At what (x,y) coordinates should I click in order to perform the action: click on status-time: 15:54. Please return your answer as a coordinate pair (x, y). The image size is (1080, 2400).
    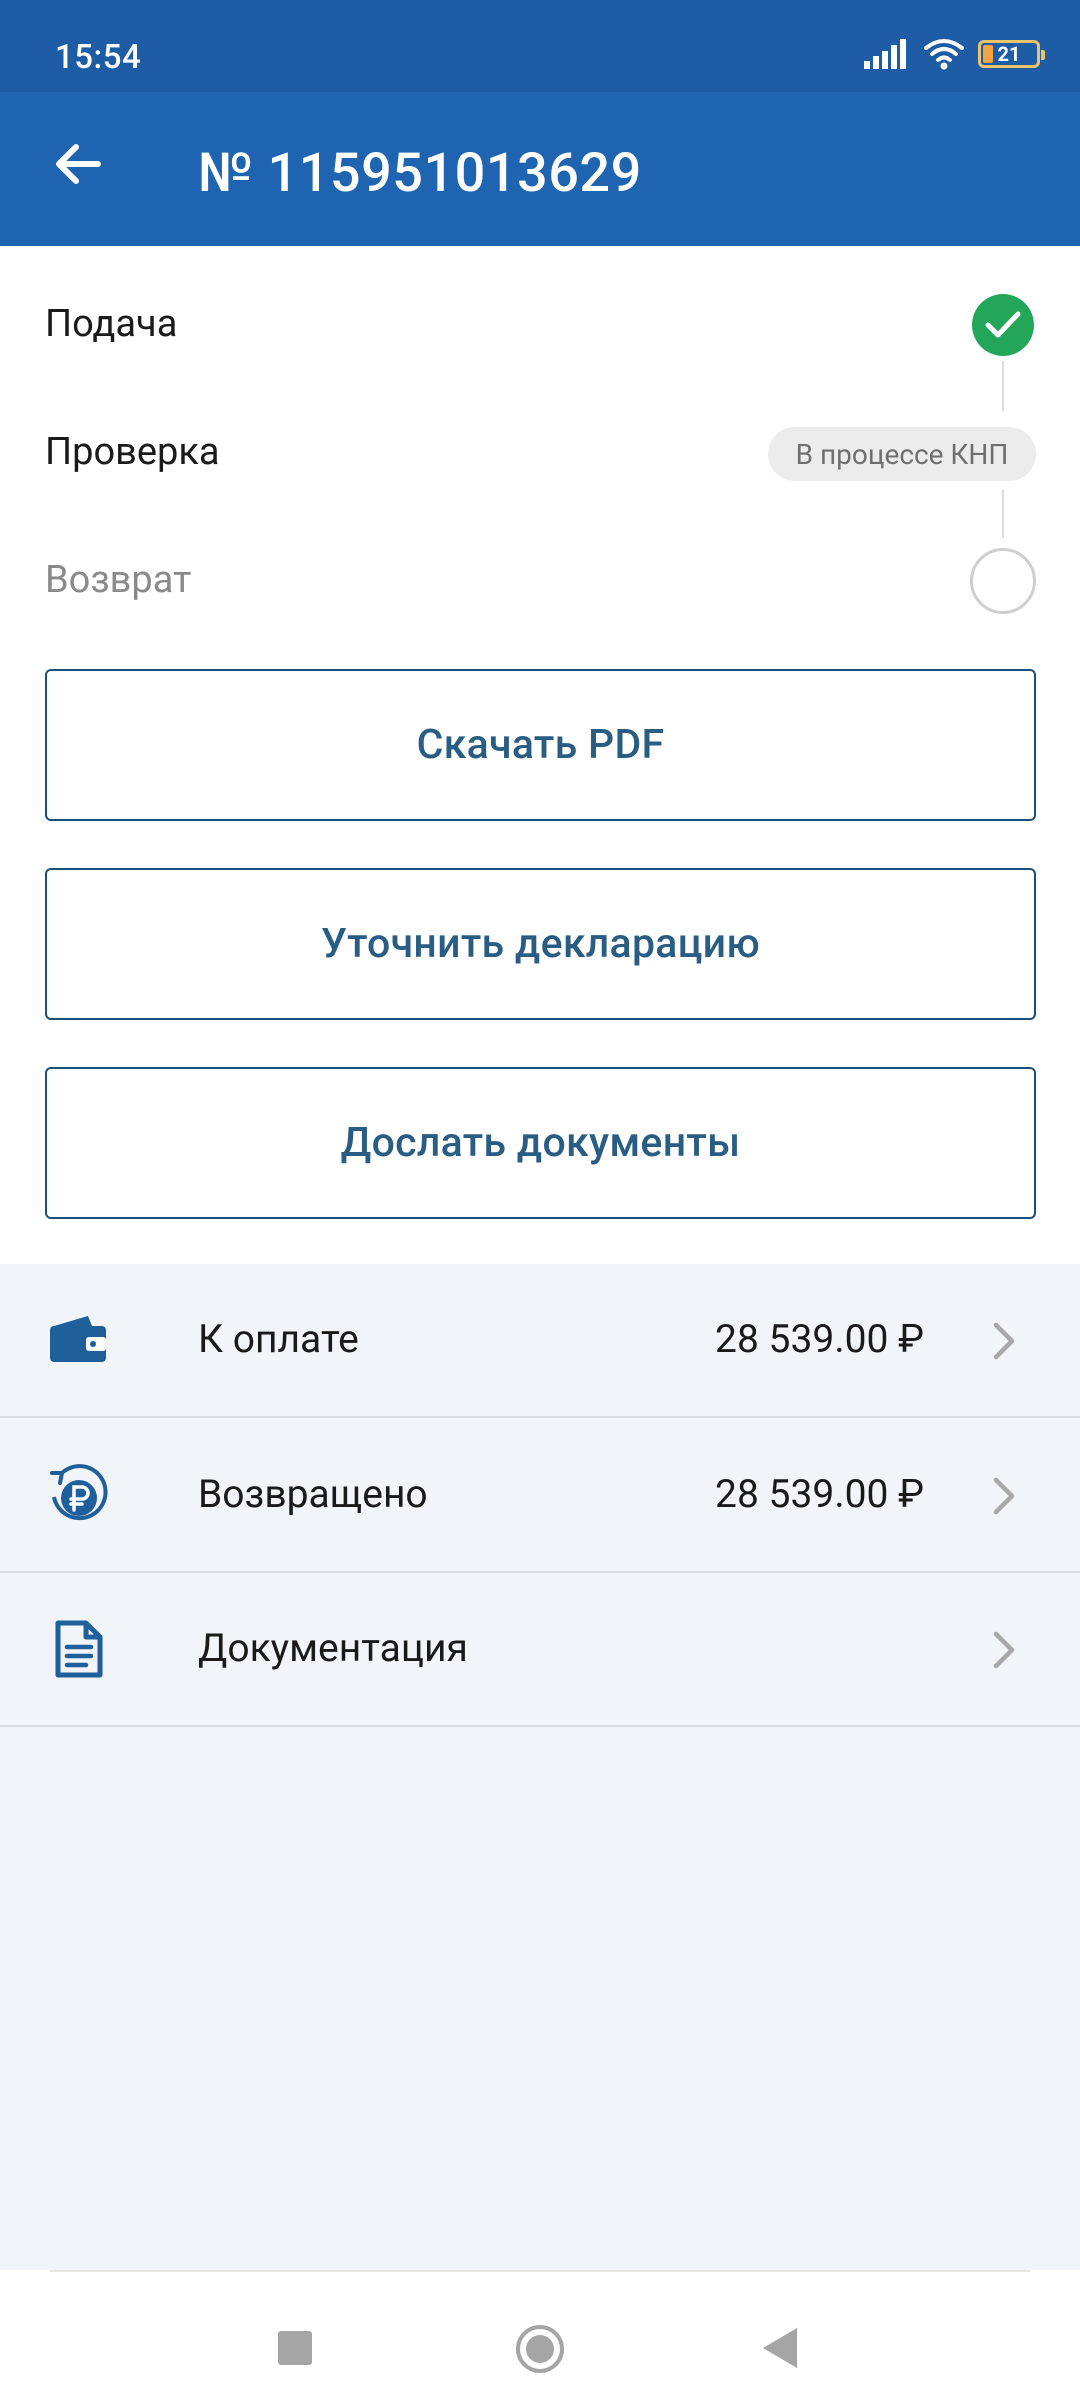
    Looking at the image, I should click on (98, 57).